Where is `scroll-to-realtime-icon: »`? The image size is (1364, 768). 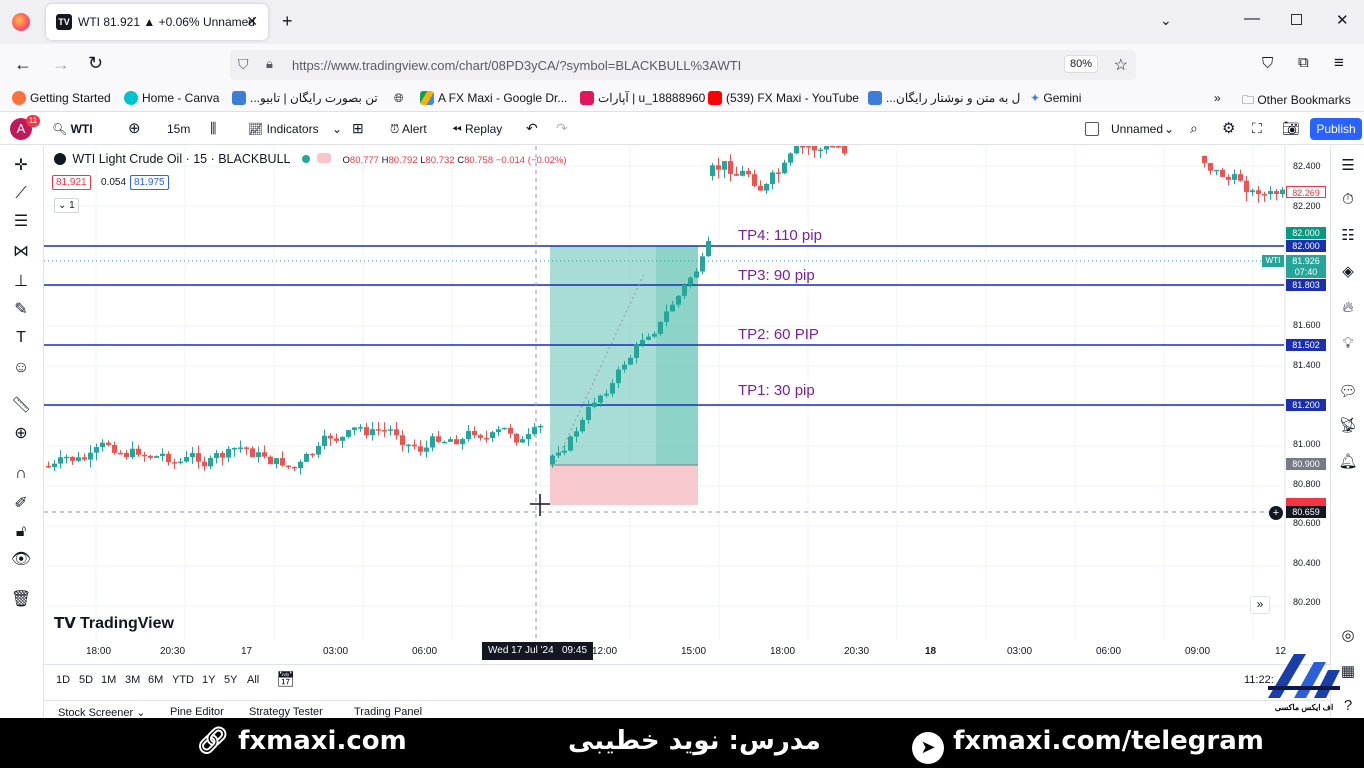
scroll-to-realtime-icon: » is located at coordinates (1260, 605).